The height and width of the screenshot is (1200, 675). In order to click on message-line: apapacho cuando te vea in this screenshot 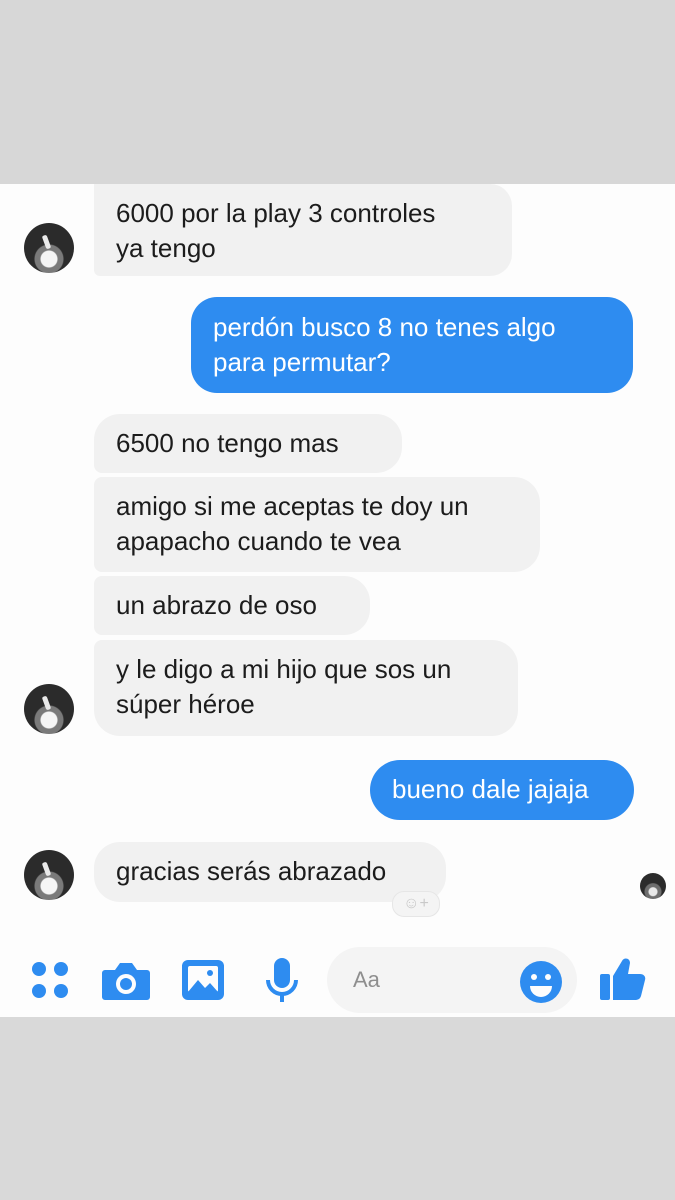, I will do `click(258, 541)`.